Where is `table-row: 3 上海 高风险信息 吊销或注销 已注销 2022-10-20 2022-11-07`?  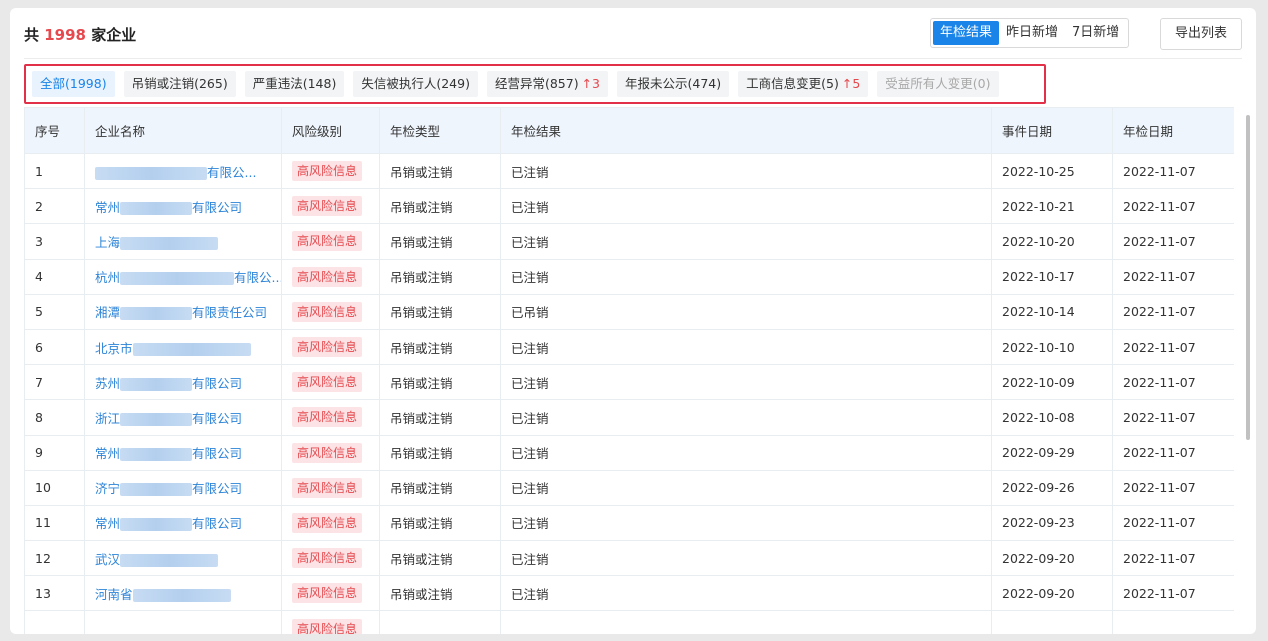 table-row: 3 上海 高风险信息 吊销或注销 已注销 2022-10-20 2022-11-07 is located at coordinates (629, 241).